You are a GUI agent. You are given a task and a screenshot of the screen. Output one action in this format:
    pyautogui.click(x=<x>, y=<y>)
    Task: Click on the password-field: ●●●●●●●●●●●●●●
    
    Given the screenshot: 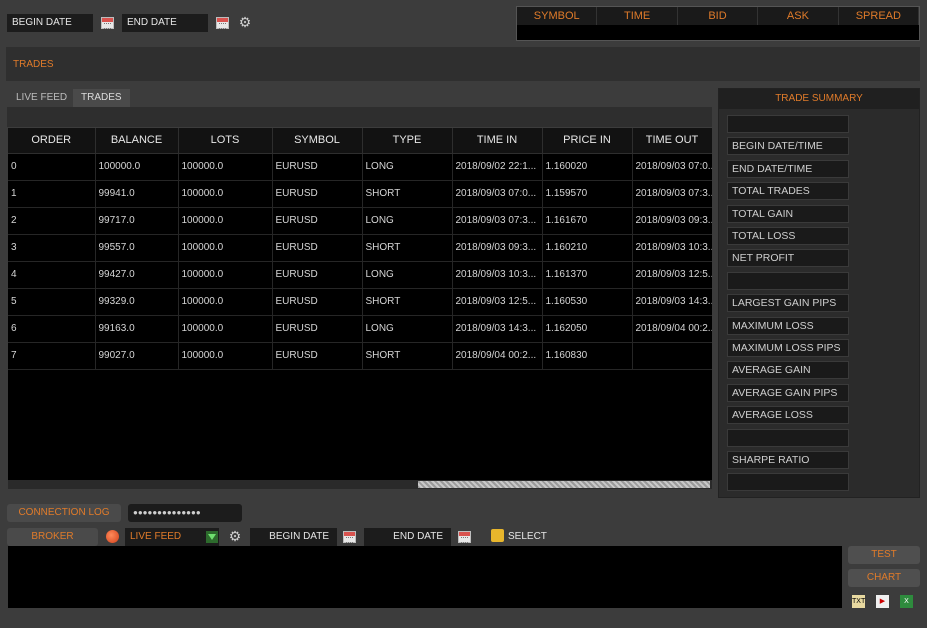 What is the action you would take?
    pyautogui.click(x=185, y=513)
    